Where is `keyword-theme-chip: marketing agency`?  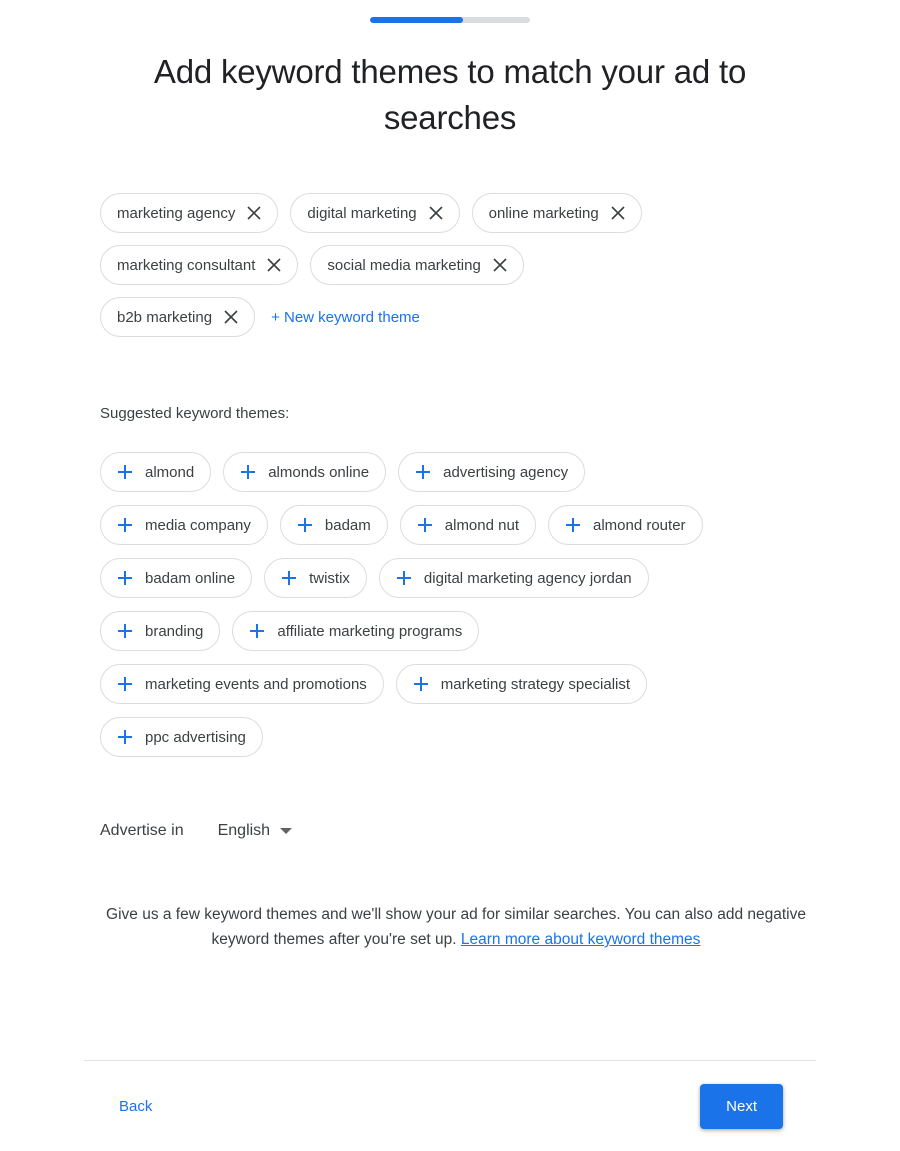 keyword-theme-chip: marketing agency is located at coordinates (189, 213).